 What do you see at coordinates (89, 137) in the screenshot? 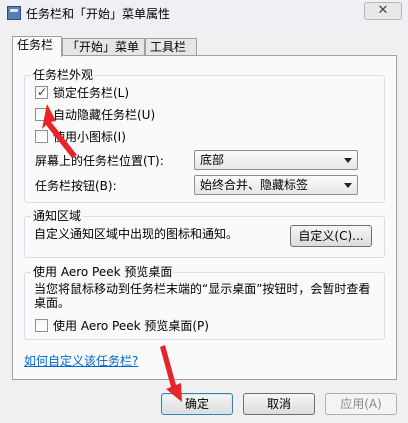
I see `small-icons-label: 使用小图标(I)` at bounding box center [89, 137].